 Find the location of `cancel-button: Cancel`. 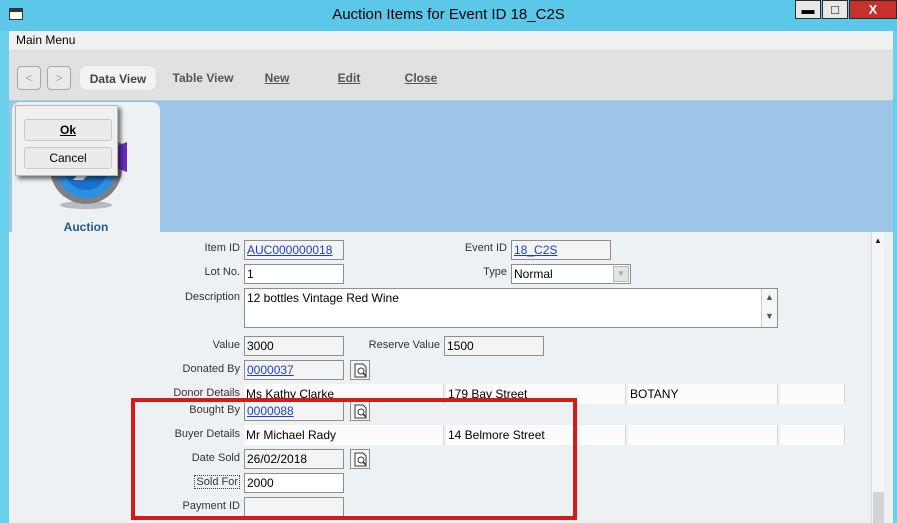

cancel-button: Cancel is located at coordinates (68, 158).